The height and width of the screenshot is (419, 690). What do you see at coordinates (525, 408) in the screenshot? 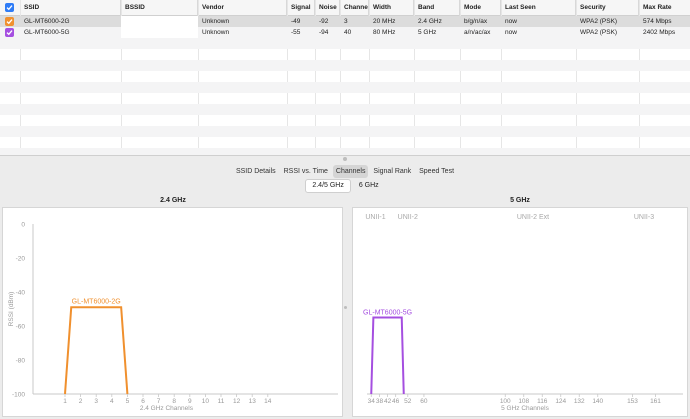
I see `x-axis-label: 5 GHz Channels` at bounding box center [525, 408].